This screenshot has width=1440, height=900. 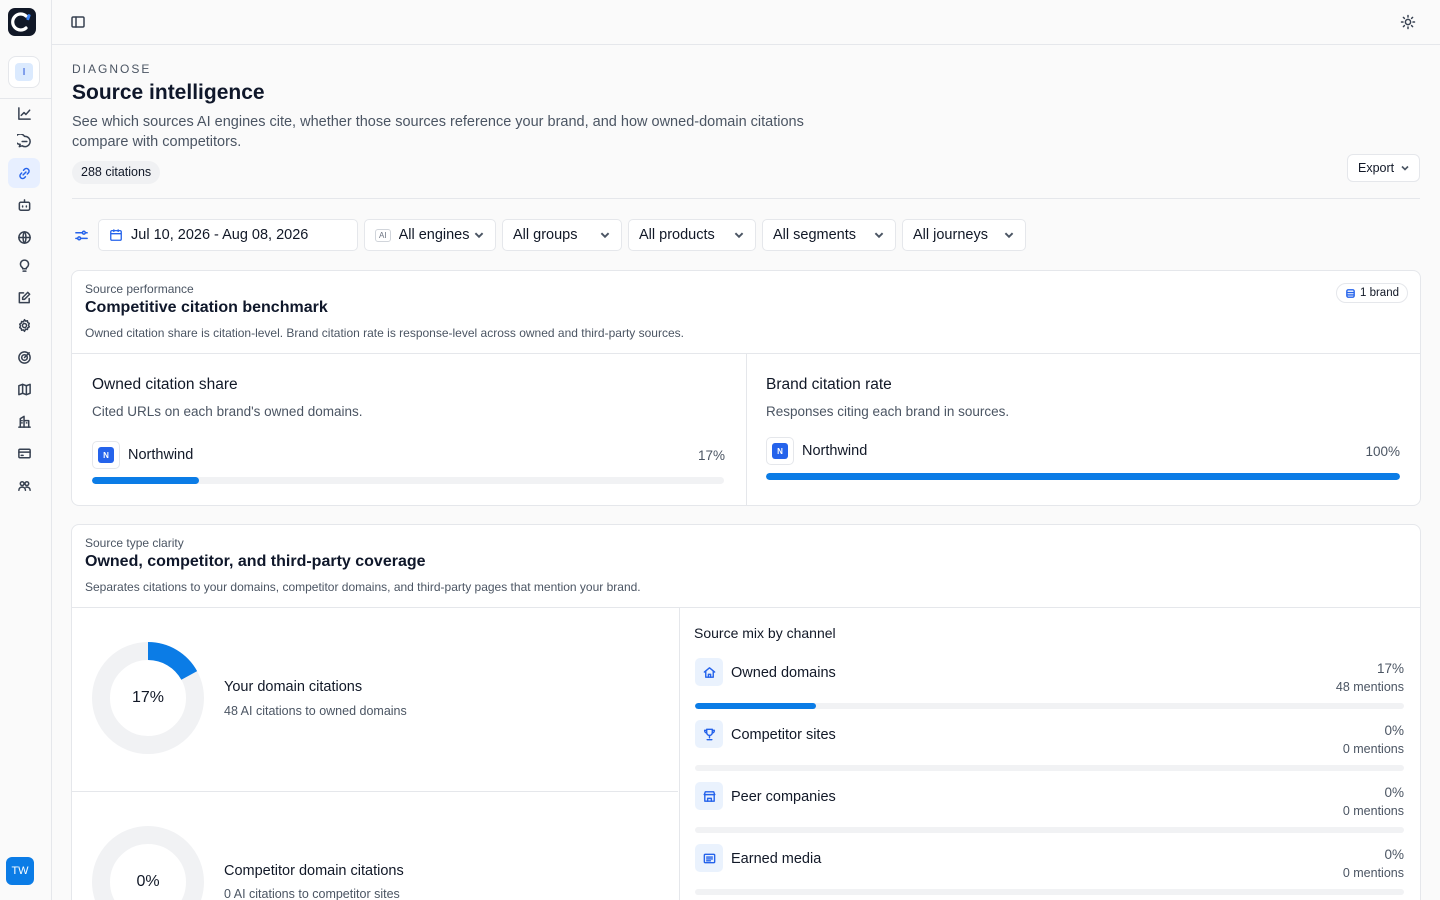 I want to click on donut-value: 17%, so click(x=148, y=697).